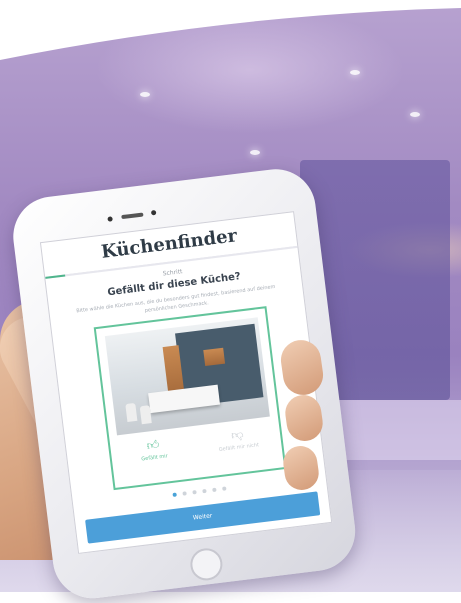 The height and width of the screenshot is (603, 461). Describe the element at coordinates (214, 357) in the screenshot. I see `kitchen-wood-niche` at that location.